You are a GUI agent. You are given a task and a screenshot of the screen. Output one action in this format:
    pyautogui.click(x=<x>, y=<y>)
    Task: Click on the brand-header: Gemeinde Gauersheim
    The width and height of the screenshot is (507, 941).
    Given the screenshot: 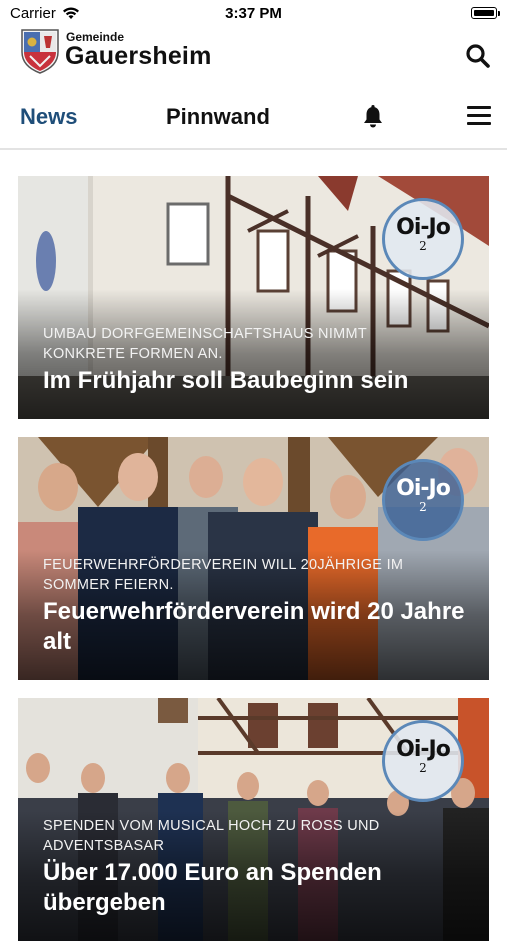 What is the action you would take?
    pyautogui.click(x=170, y=52)
    